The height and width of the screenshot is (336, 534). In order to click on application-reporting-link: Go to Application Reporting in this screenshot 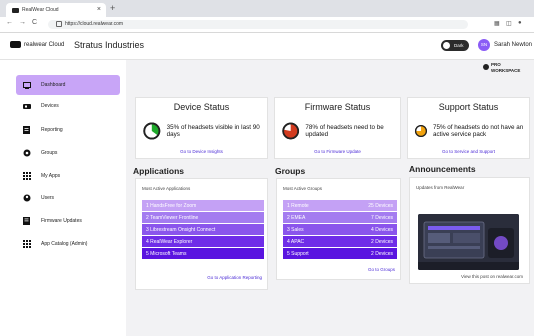, I will do `click(234, 277)`.